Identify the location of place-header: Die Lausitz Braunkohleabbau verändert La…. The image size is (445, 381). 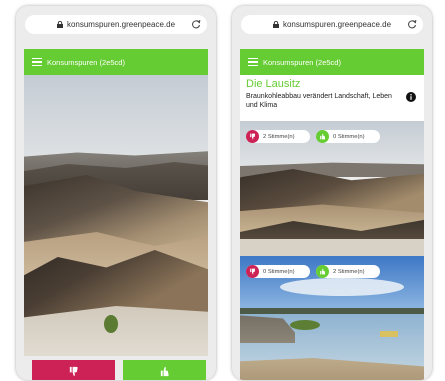
(332, 98).